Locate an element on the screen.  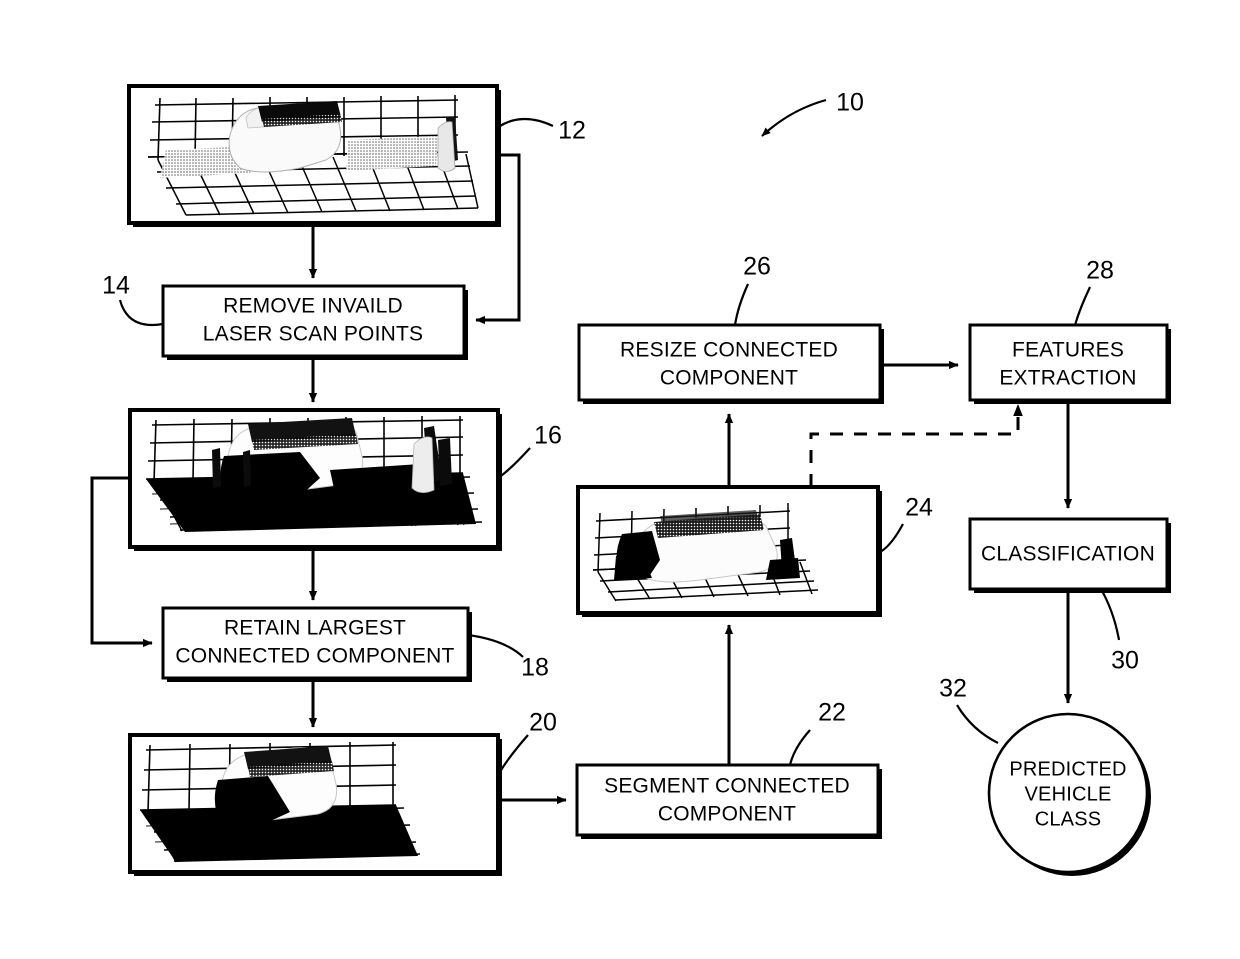
resize-connected-line1: RESIZE CONNECTED is located at coordinates (729, 350).